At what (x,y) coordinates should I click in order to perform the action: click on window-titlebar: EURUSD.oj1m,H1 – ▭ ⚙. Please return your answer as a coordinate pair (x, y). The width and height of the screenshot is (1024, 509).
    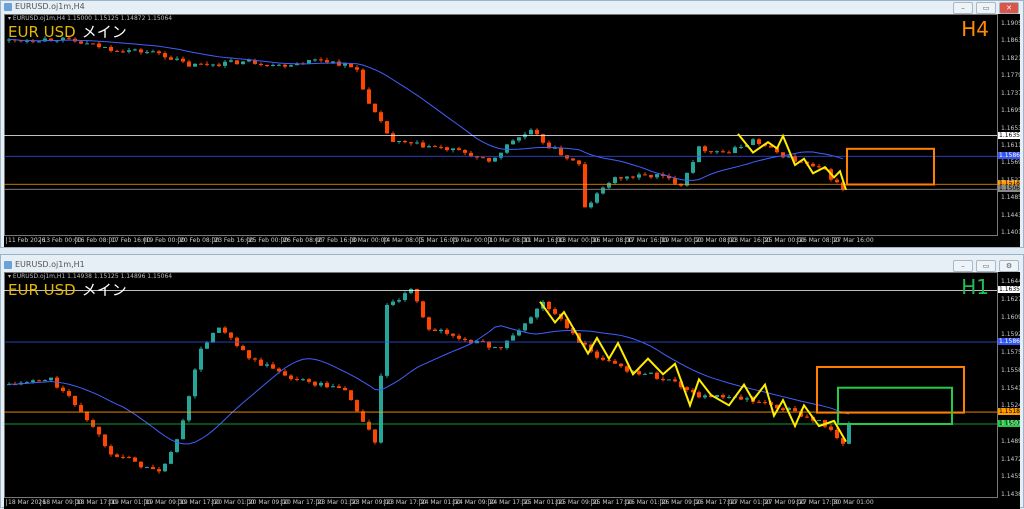
    Looking at the image, I should click on (512, 265).